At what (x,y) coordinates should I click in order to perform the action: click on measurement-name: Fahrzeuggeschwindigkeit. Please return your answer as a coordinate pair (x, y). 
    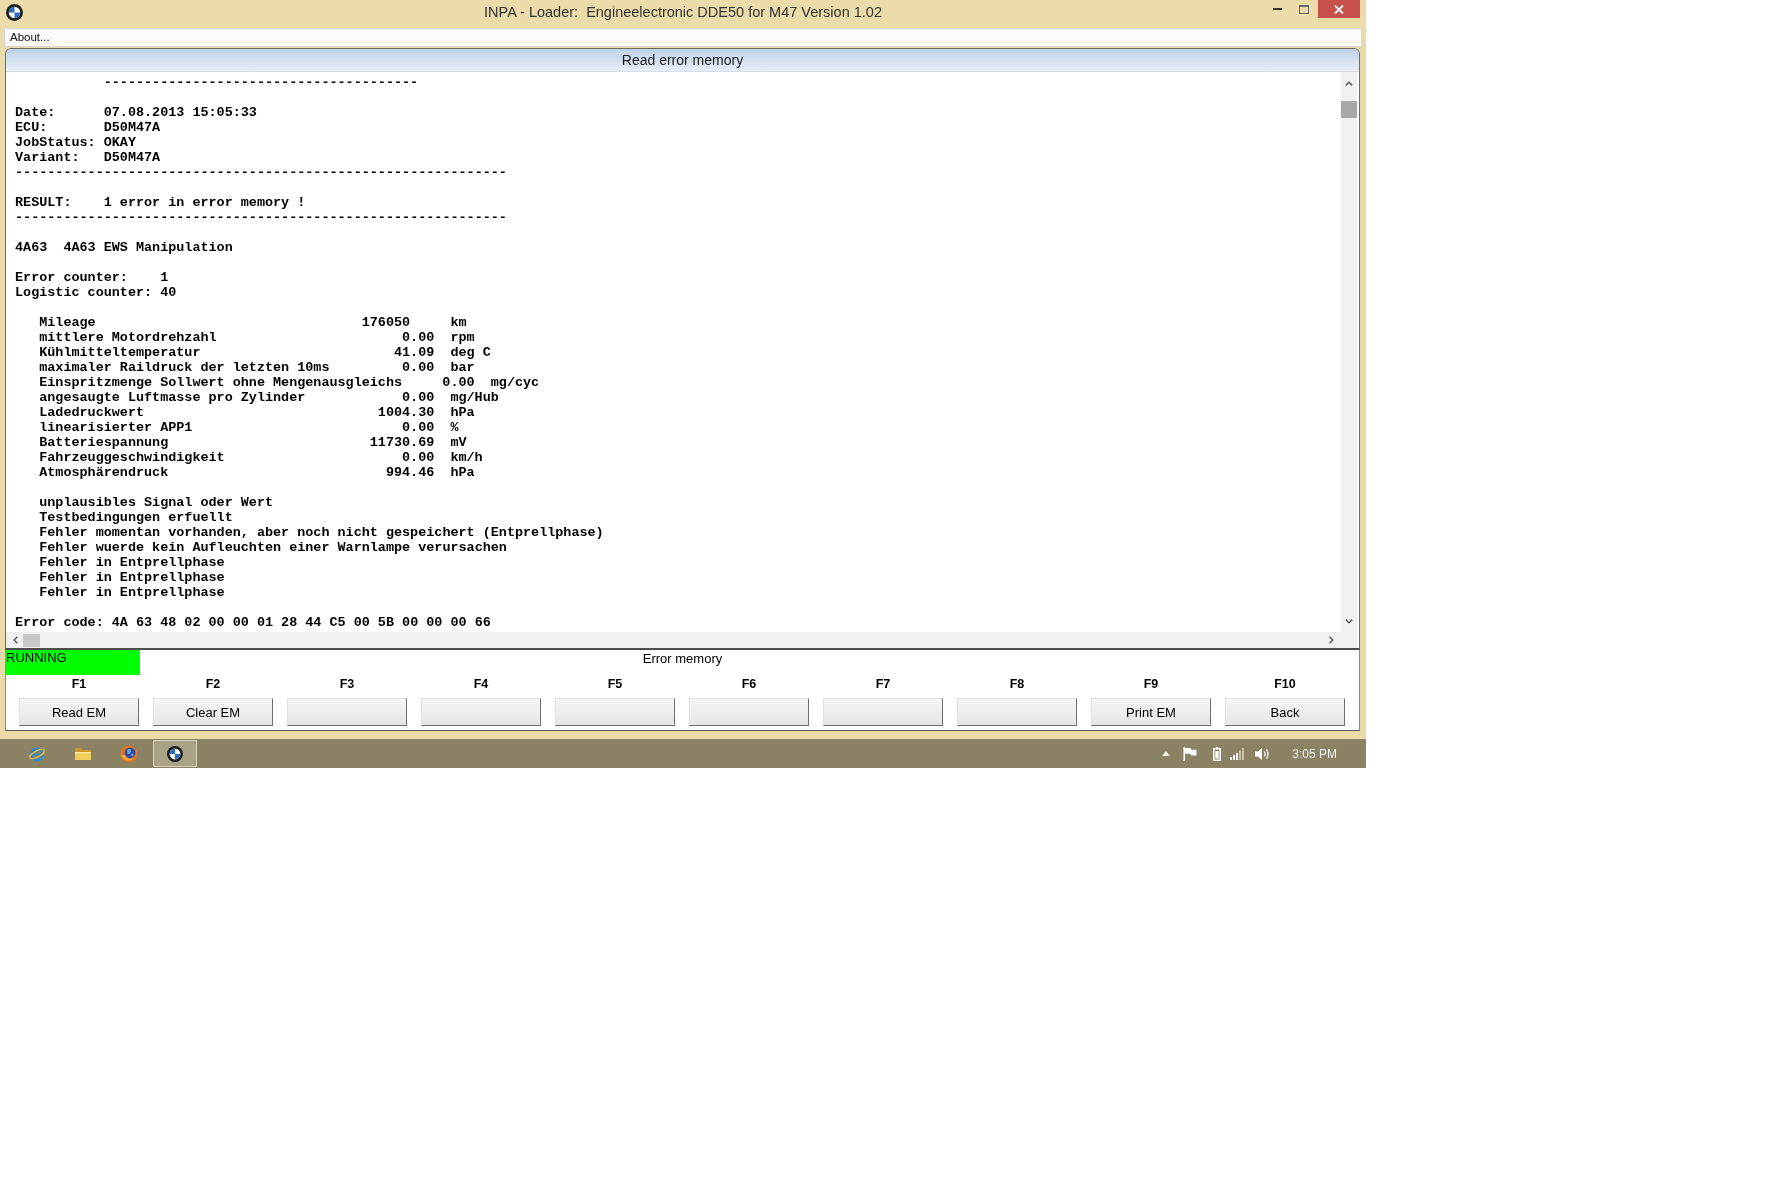
    Looking at the image, I should click on (132, 457).